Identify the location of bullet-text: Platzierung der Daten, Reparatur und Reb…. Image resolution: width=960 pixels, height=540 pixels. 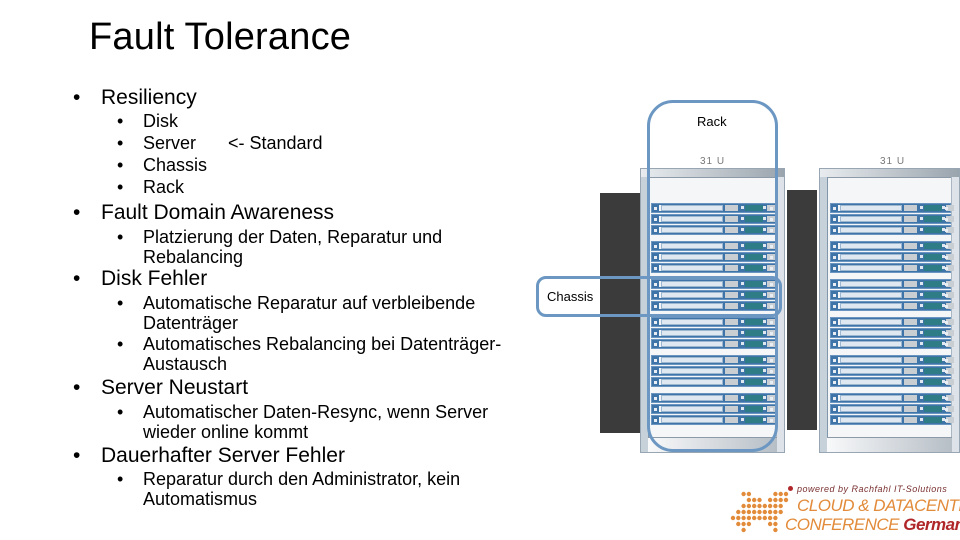
(293, 247).